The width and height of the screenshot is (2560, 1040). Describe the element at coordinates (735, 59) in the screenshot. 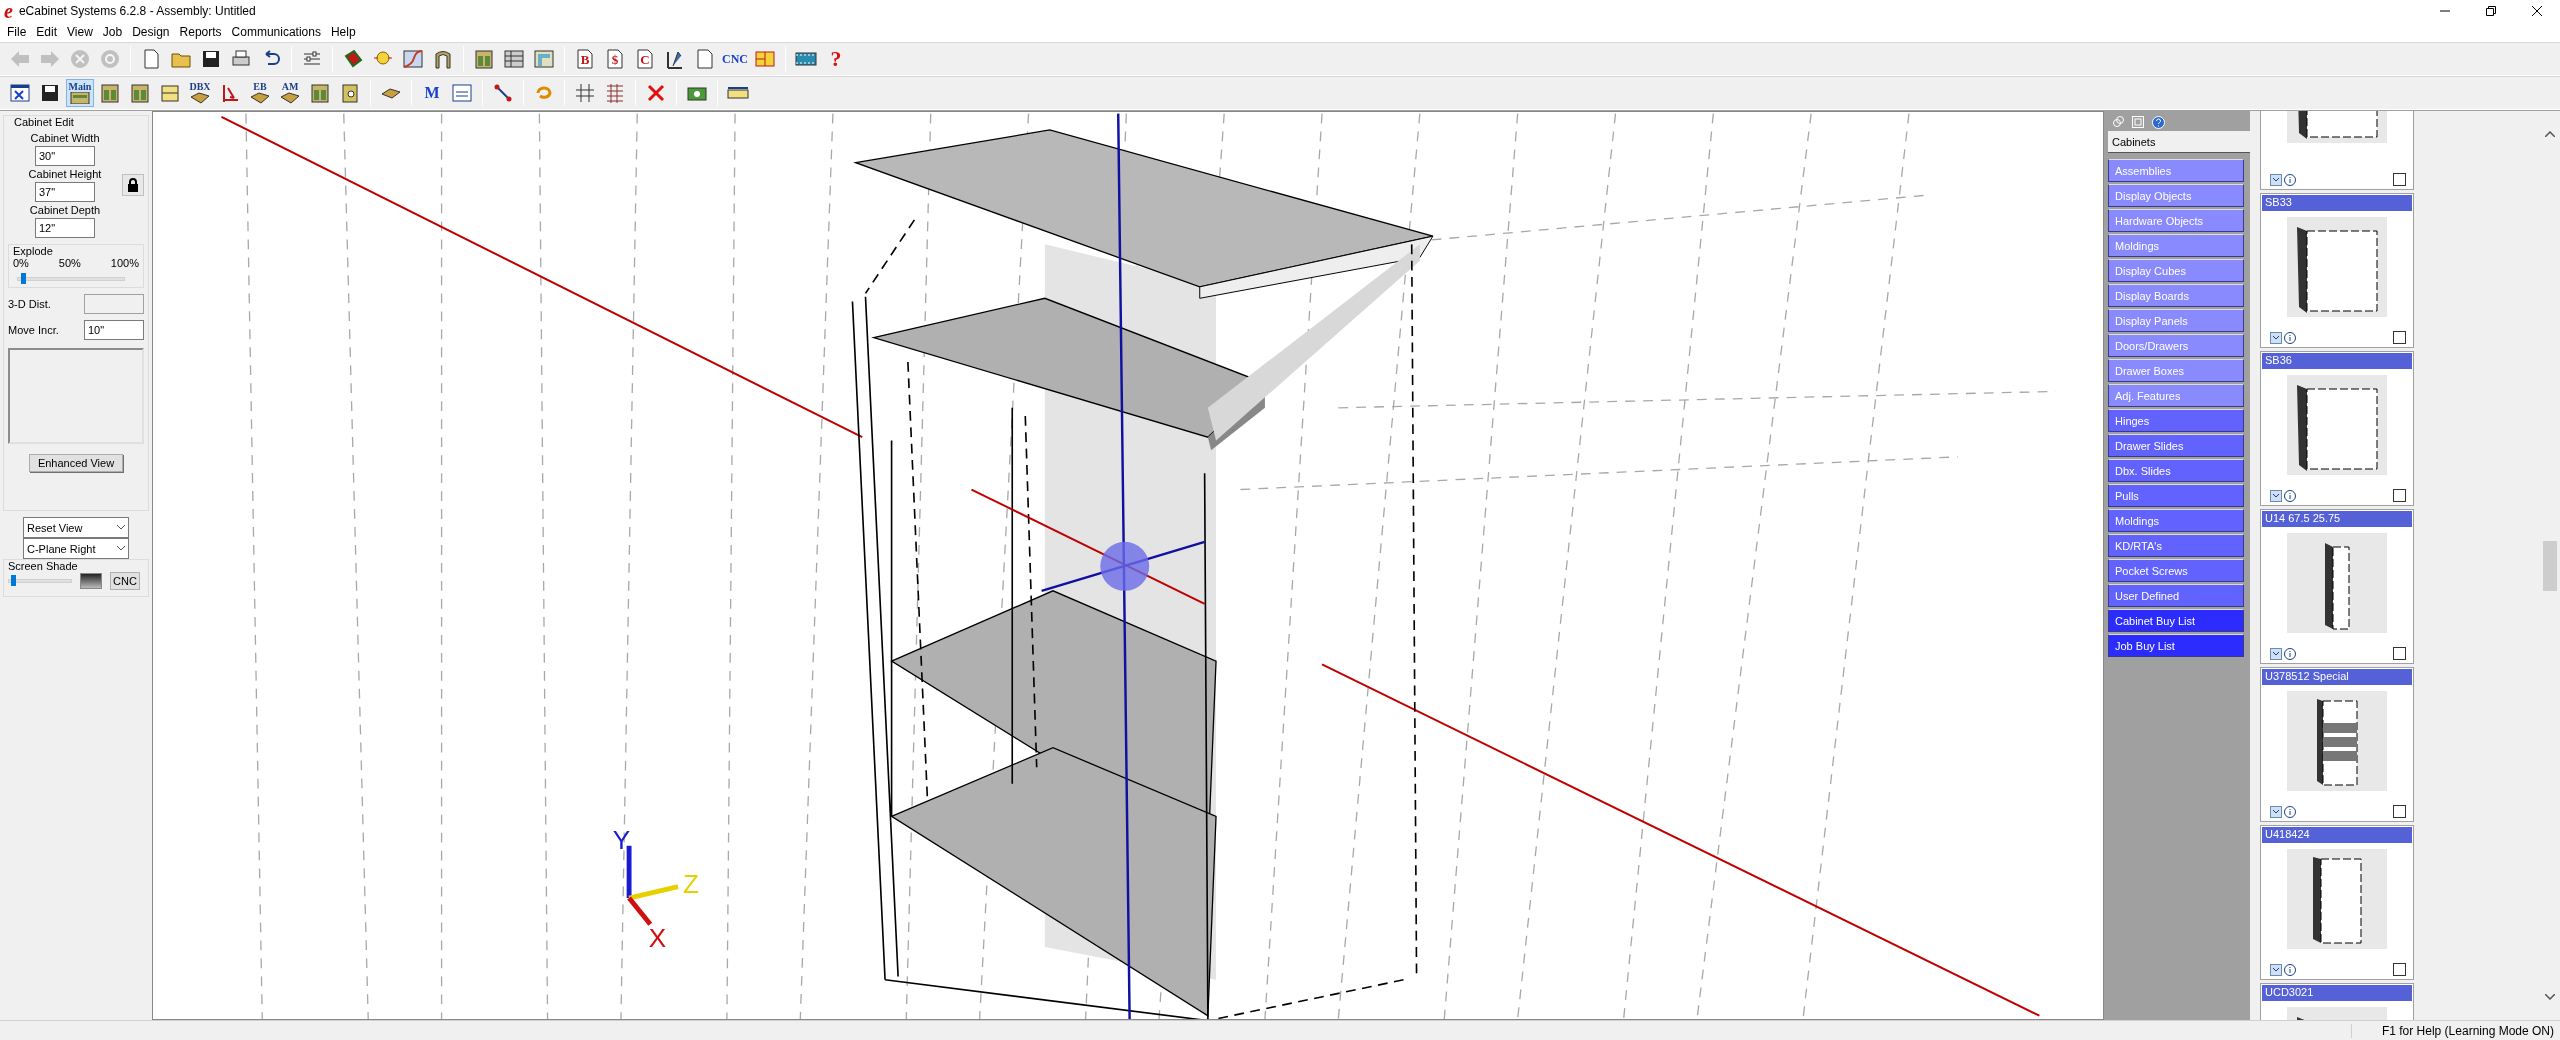

I see `toolbar-button: CNC` at that location.